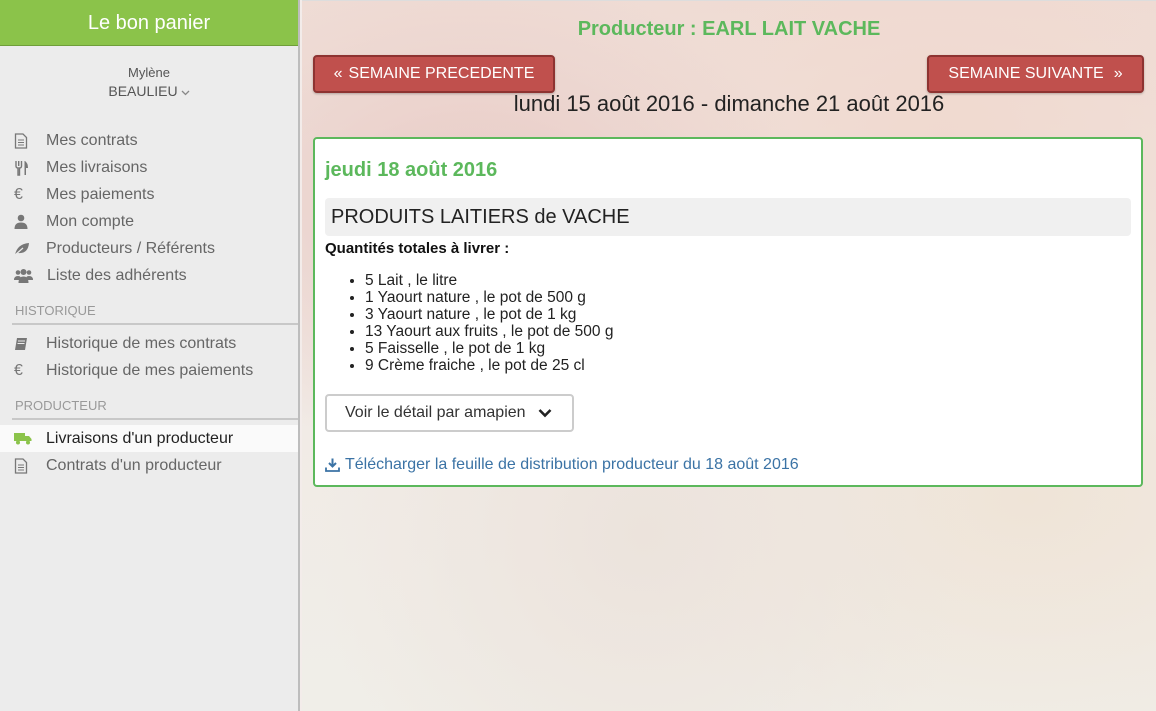 The image size is (1156, 711). I want to click on list-item: 9 Crème fraiche , le pot de 25 cl, so click(748, 365).